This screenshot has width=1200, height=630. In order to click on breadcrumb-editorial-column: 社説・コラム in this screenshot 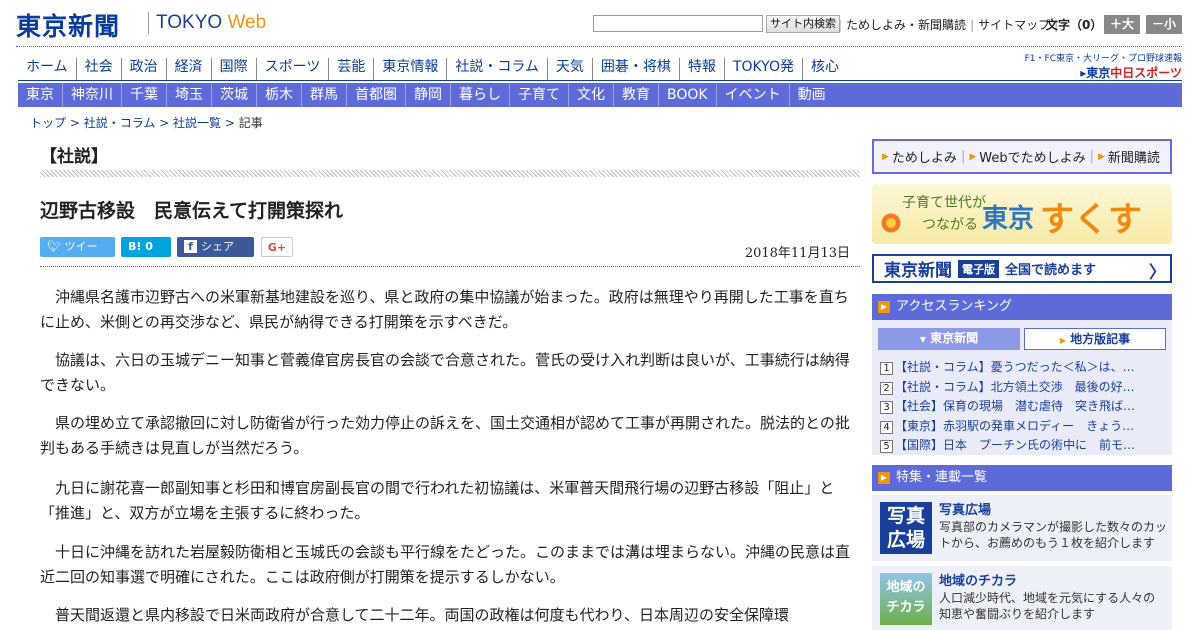, I will do `click(120, 123)`.